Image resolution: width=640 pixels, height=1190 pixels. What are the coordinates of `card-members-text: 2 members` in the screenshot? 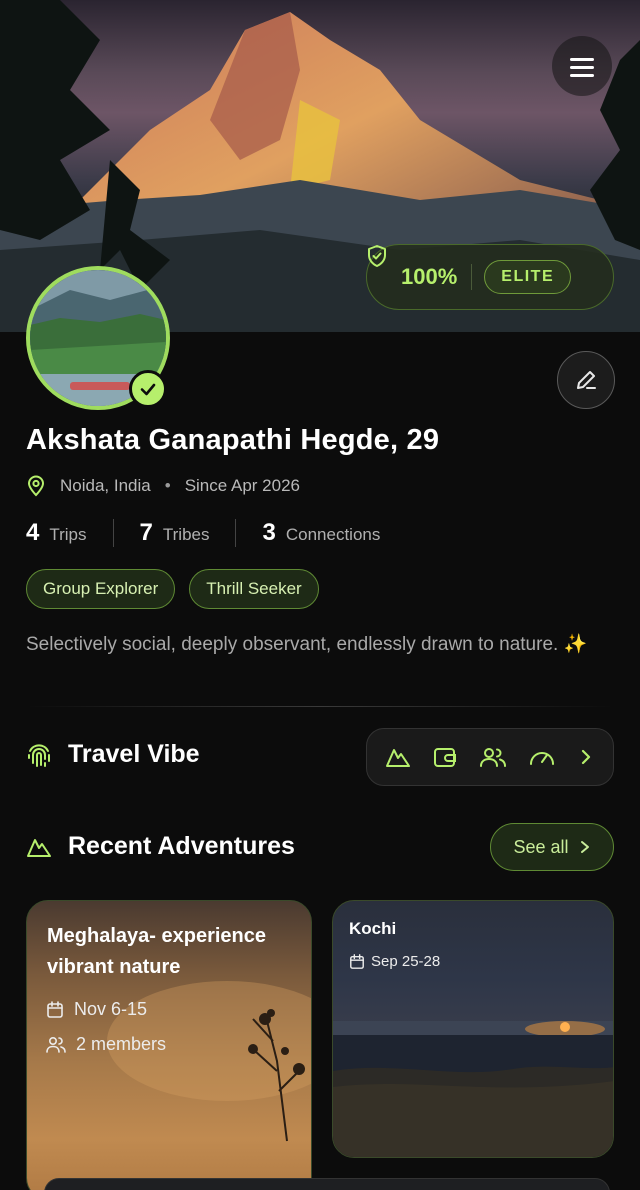 It's located at (121, 1044).